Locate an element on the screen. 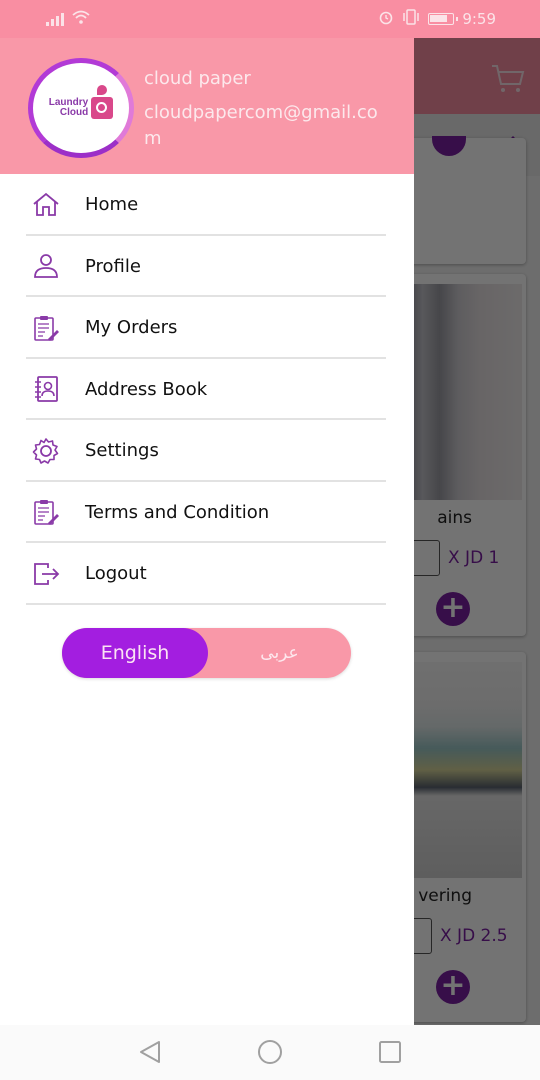 The height and width of the screenshot is (1080, 540). home-icon is located at coordinates (46, 205).